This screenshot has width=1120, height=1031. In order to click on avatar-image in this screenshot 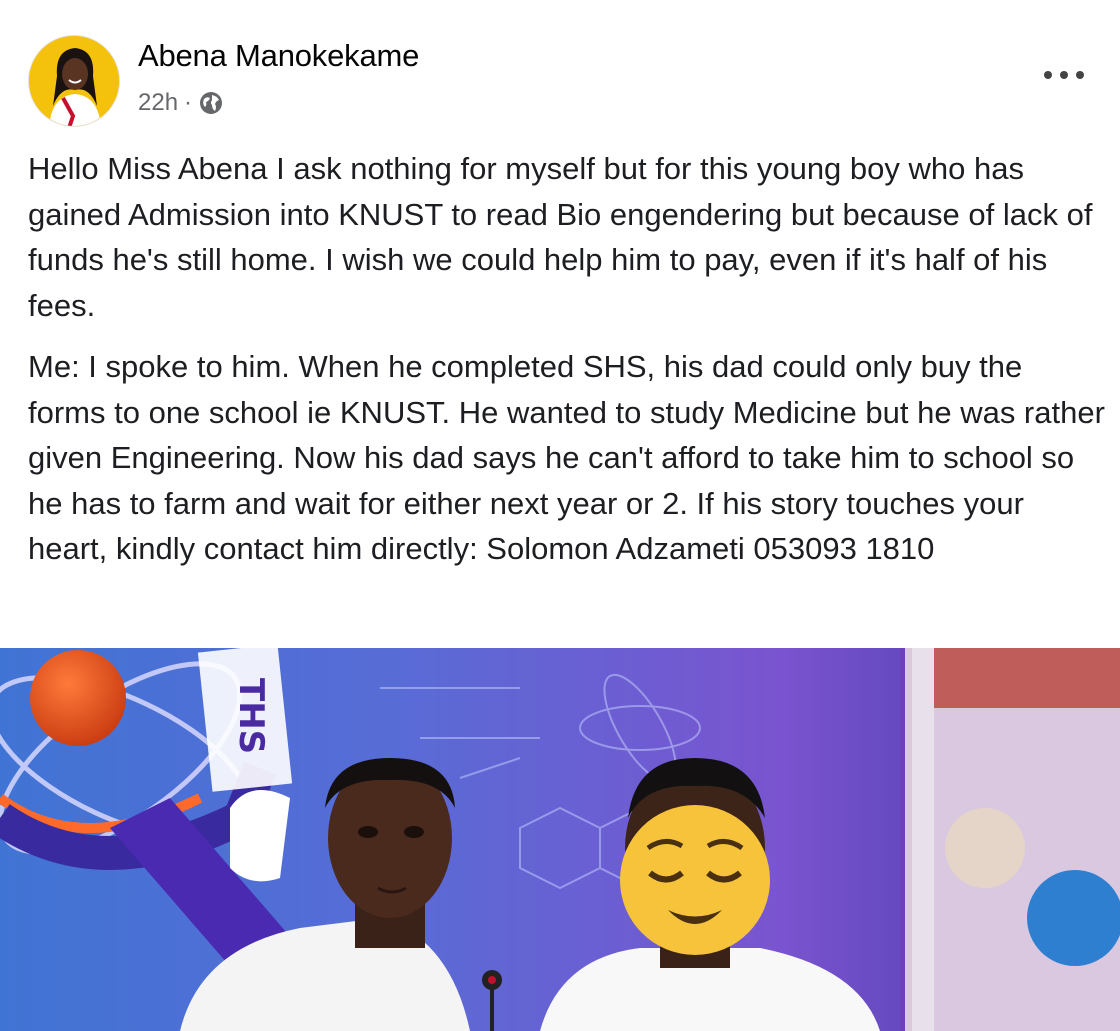, I will do `click(74, 81)`.